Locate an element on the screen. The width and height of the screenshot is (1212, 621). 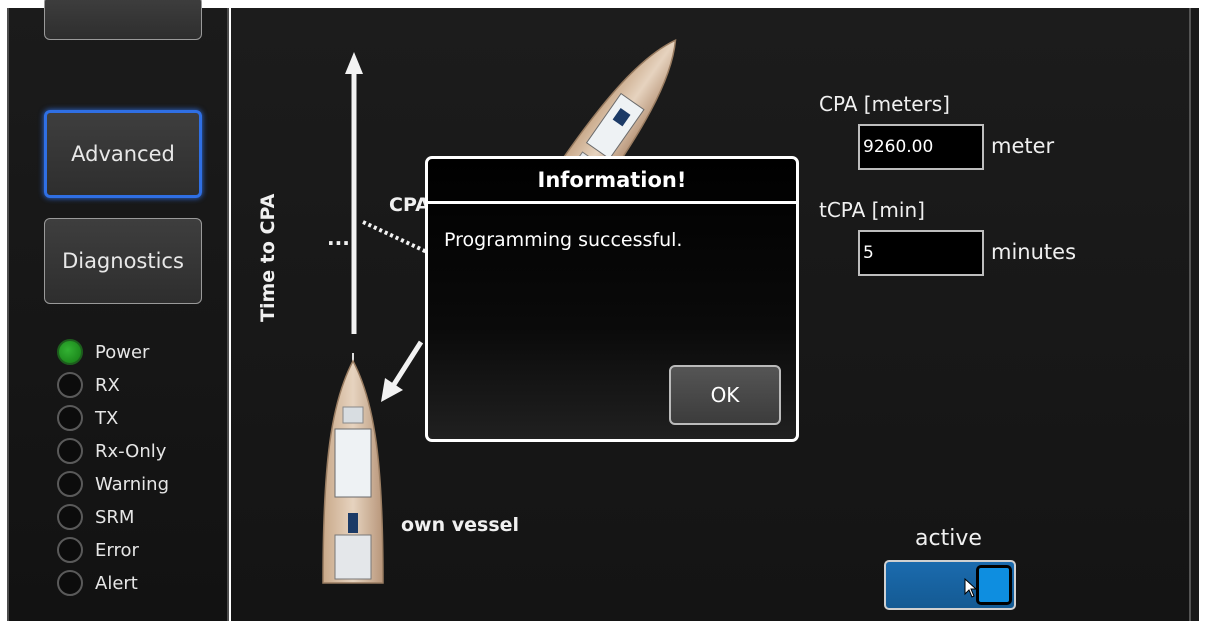
indicator-label: Power is located at coordinates (122, 352).